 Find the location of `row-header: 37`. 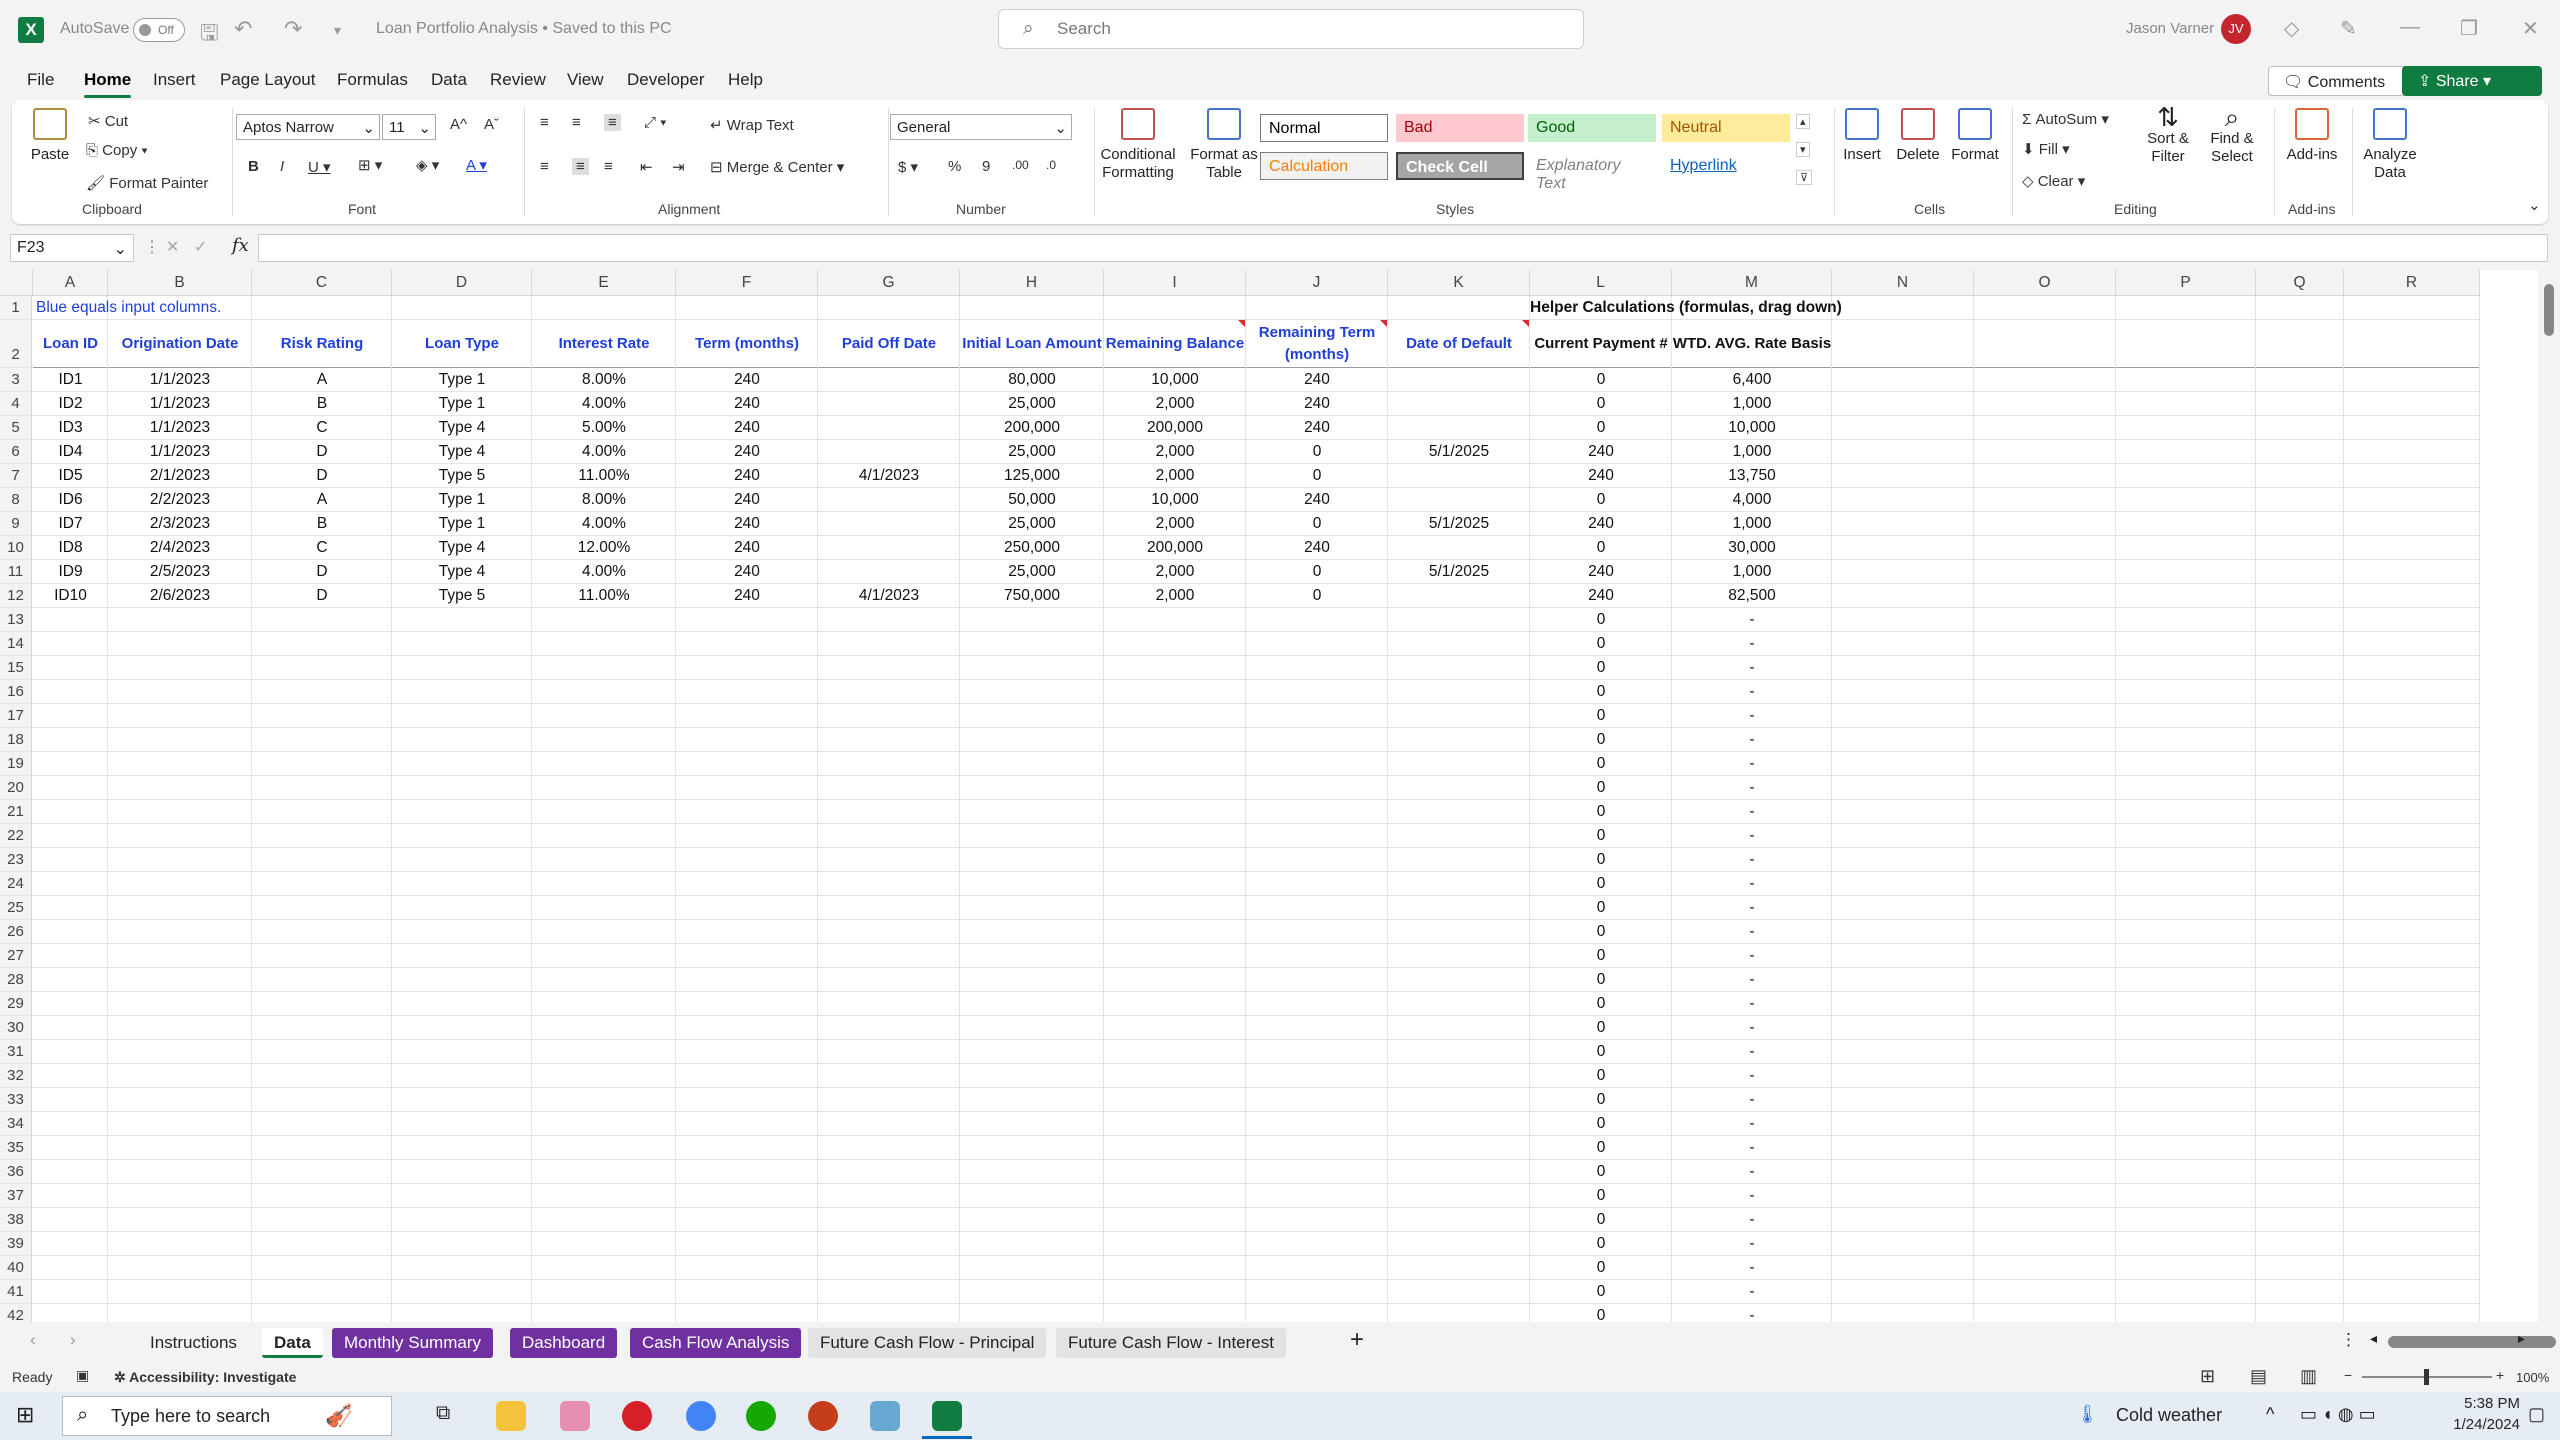

row-header: 37 is located at coordinates (16, 1196).